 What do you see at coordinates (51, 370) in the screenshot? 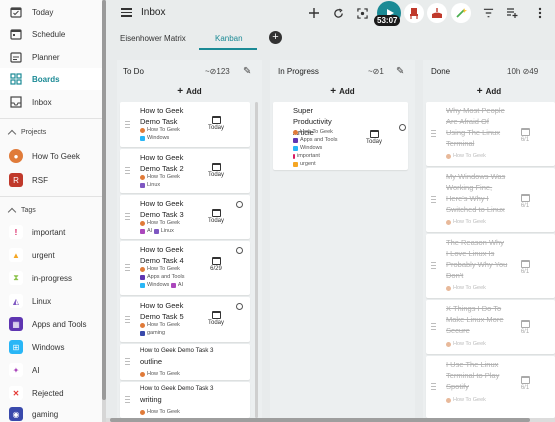
I see `tag-ai: ✦ AI` at bounding box center [51, 370].